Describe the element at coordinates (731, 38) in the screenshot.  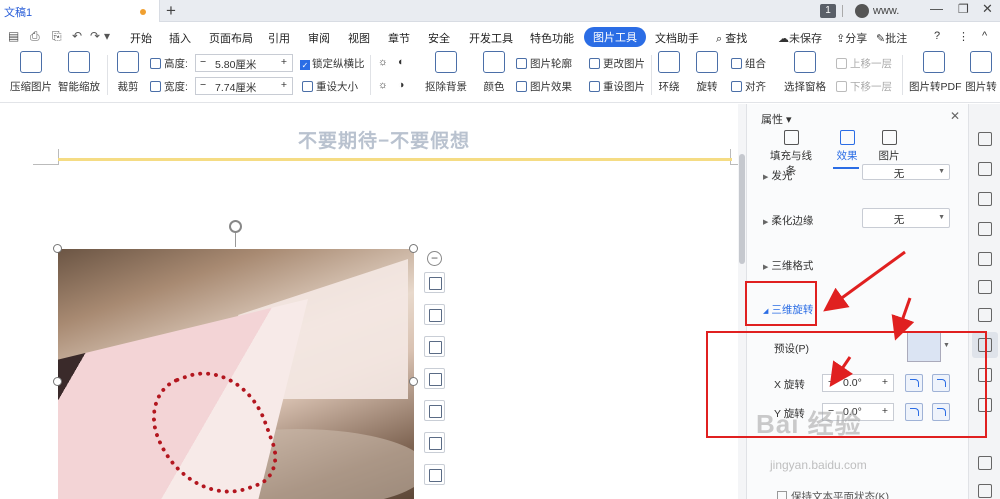
I see `menu-find: ⌕ 查找` at that location.